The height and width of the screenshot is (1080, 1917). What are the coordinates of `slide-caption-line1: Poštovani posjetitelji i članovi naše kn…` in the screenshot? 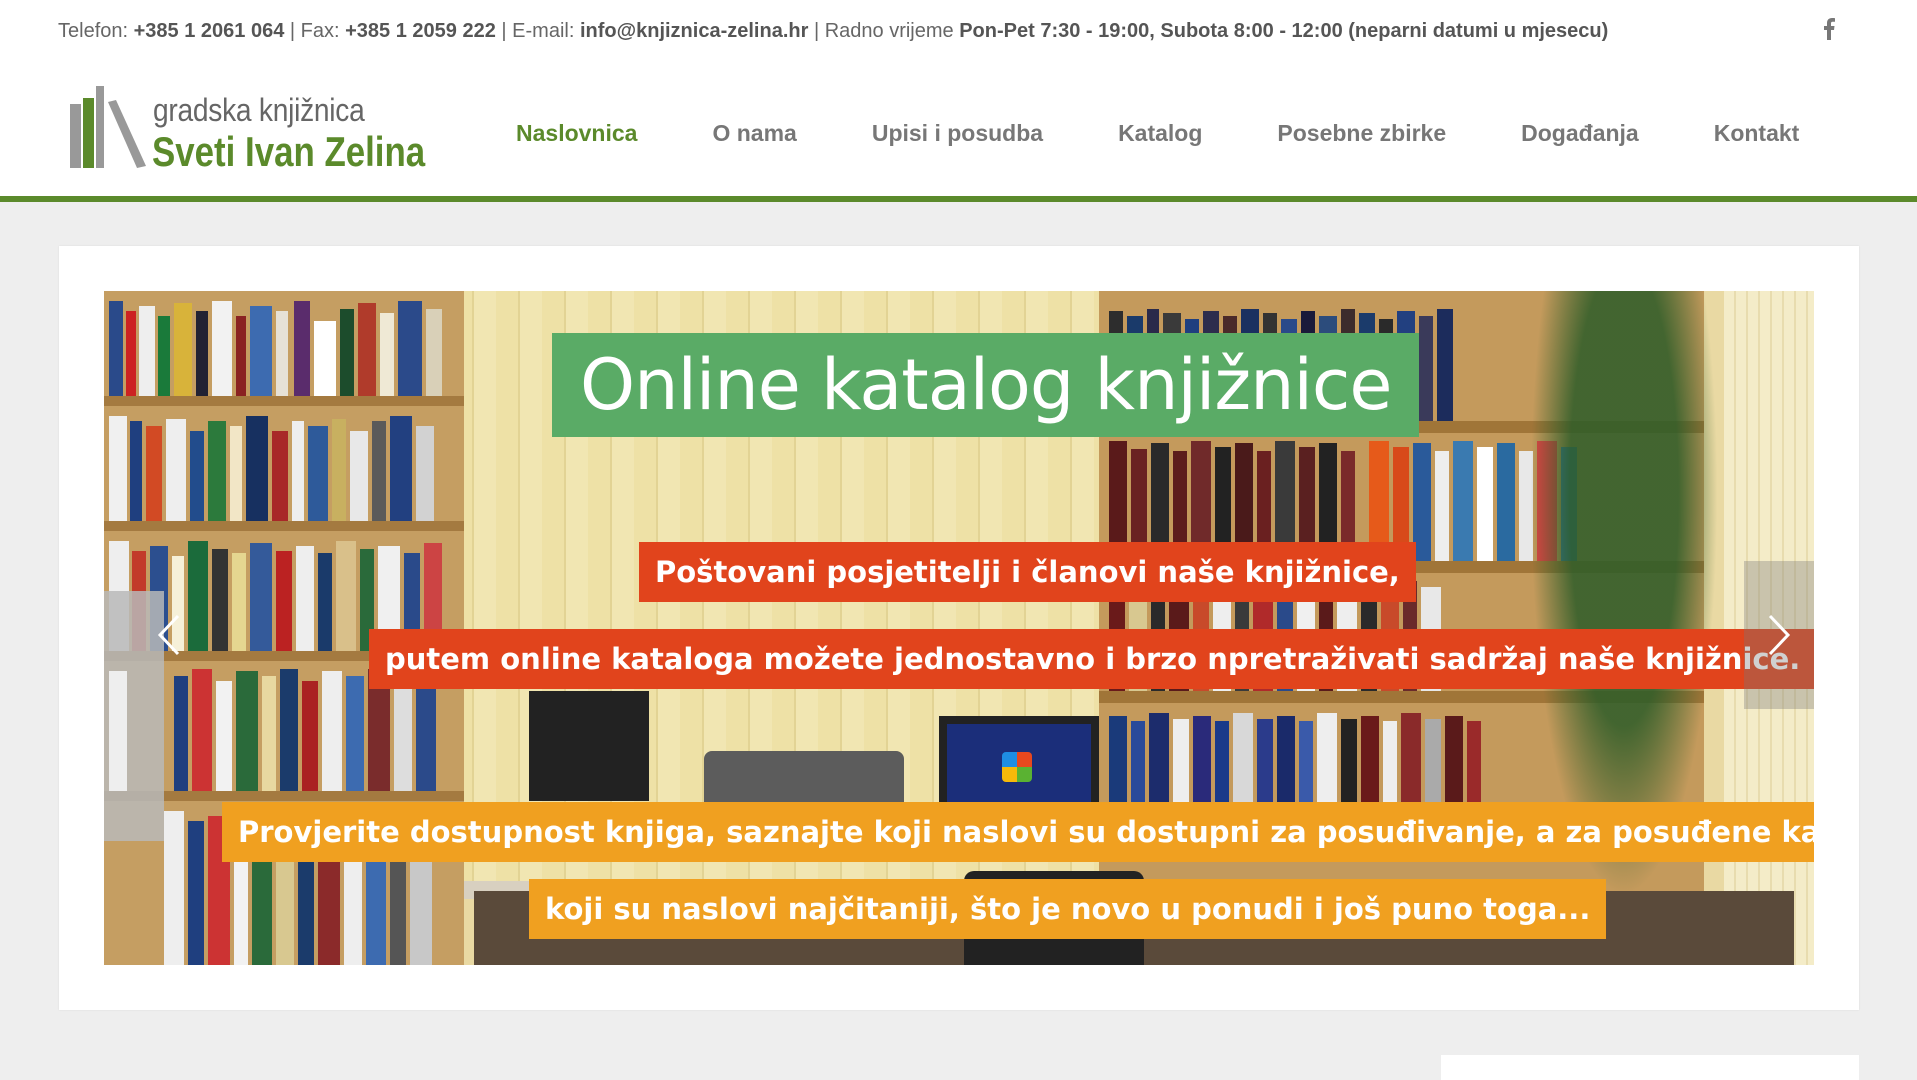 It's located at (1027, 572).